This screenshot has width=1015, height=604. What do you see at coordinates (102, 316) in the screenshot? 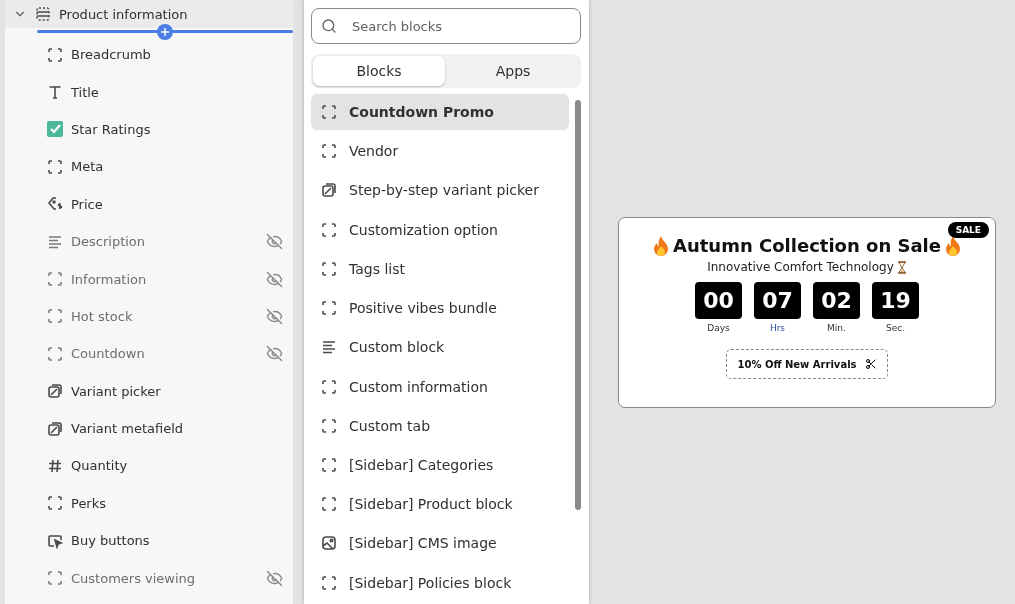
I see `block-label: Hot stock` at bounding box center [102, 316].